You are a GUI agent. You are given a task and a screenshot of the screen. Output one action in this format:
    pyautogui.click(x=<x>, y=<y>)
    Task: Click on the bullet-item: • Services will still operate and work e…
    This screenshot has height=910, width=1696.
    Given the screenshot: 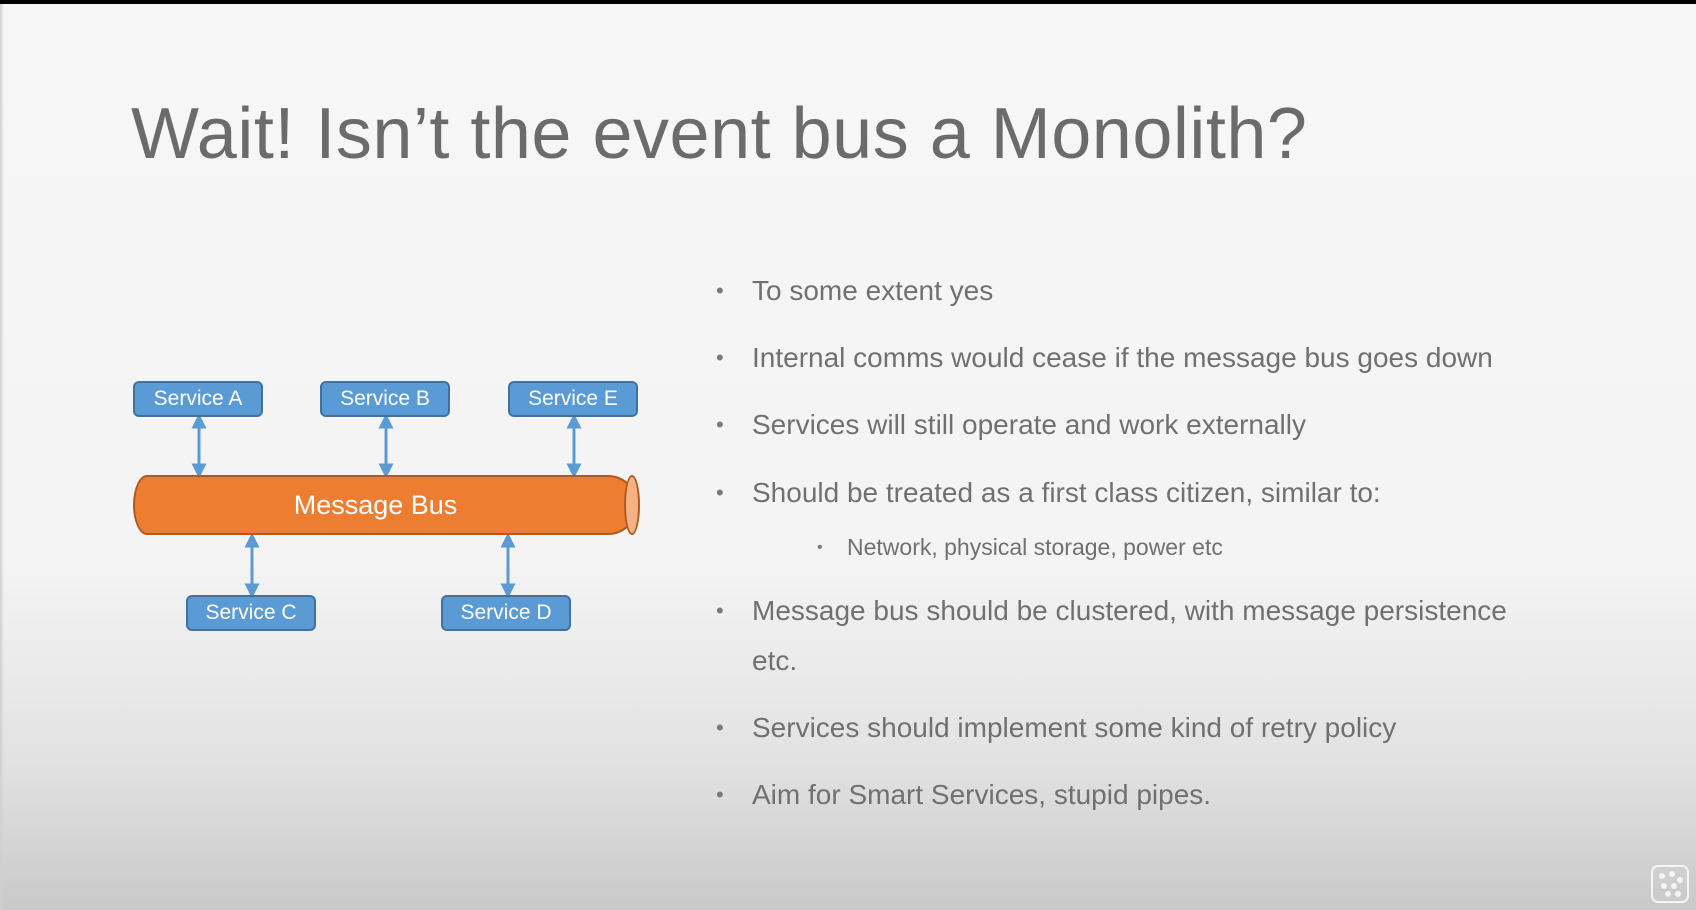 What is the action you would take?
    pyautogui.click(x=1011, y=424)
    